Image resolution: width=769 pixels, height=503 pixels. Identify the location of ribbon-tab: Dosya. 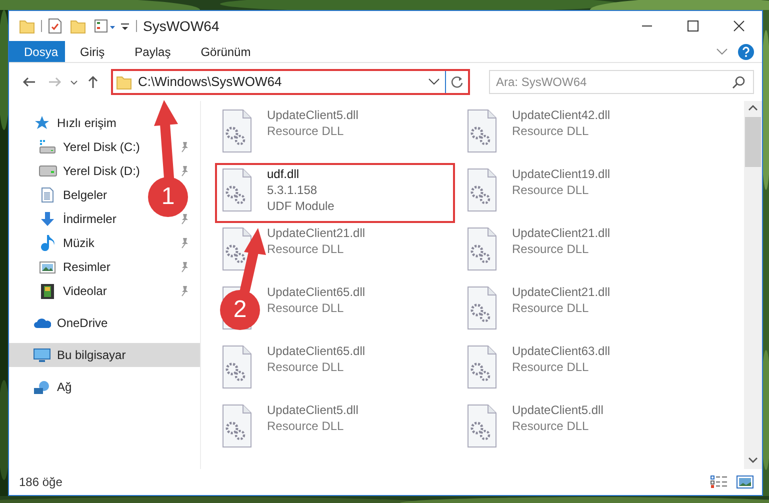
(37, 51).